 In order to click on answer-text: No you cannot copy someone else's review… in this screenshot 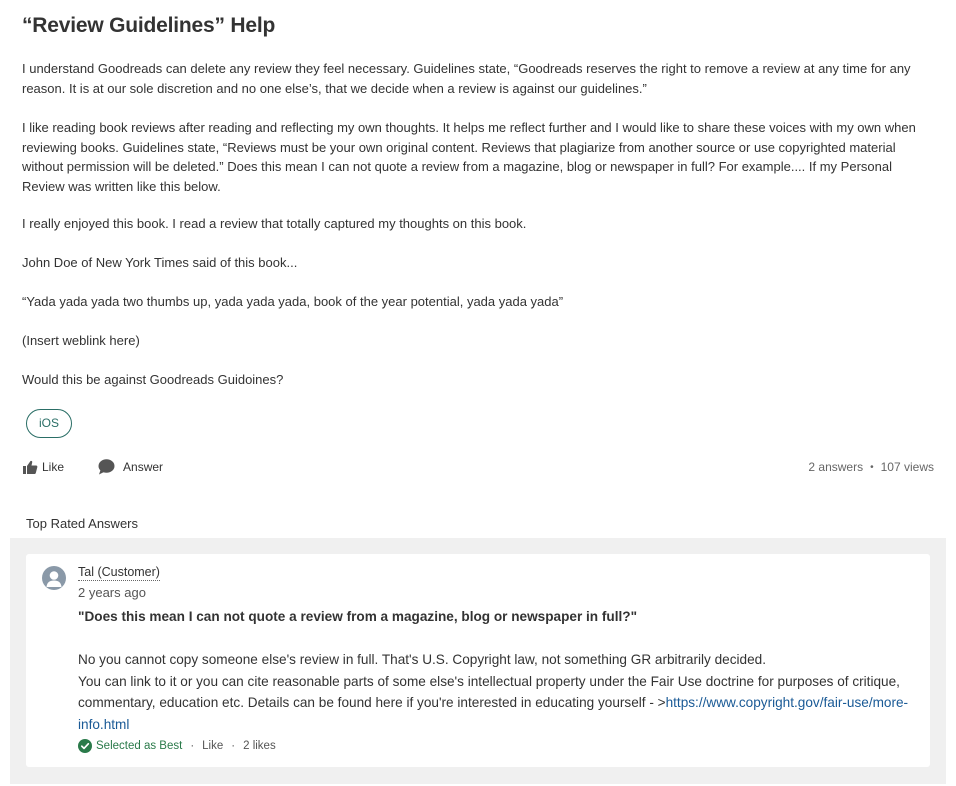, I will do `click(498, 692)`.